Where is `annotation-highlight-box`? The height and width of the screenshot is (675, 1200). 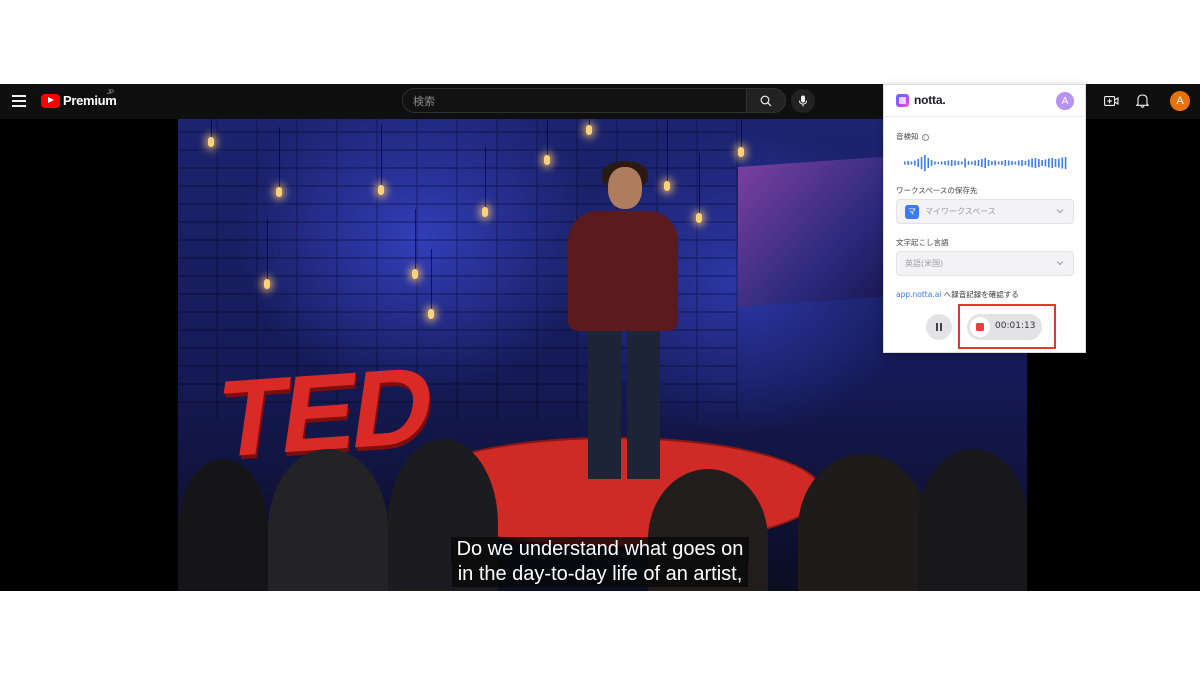
annotation-highlight-box is located at coordinates (1007, 326).